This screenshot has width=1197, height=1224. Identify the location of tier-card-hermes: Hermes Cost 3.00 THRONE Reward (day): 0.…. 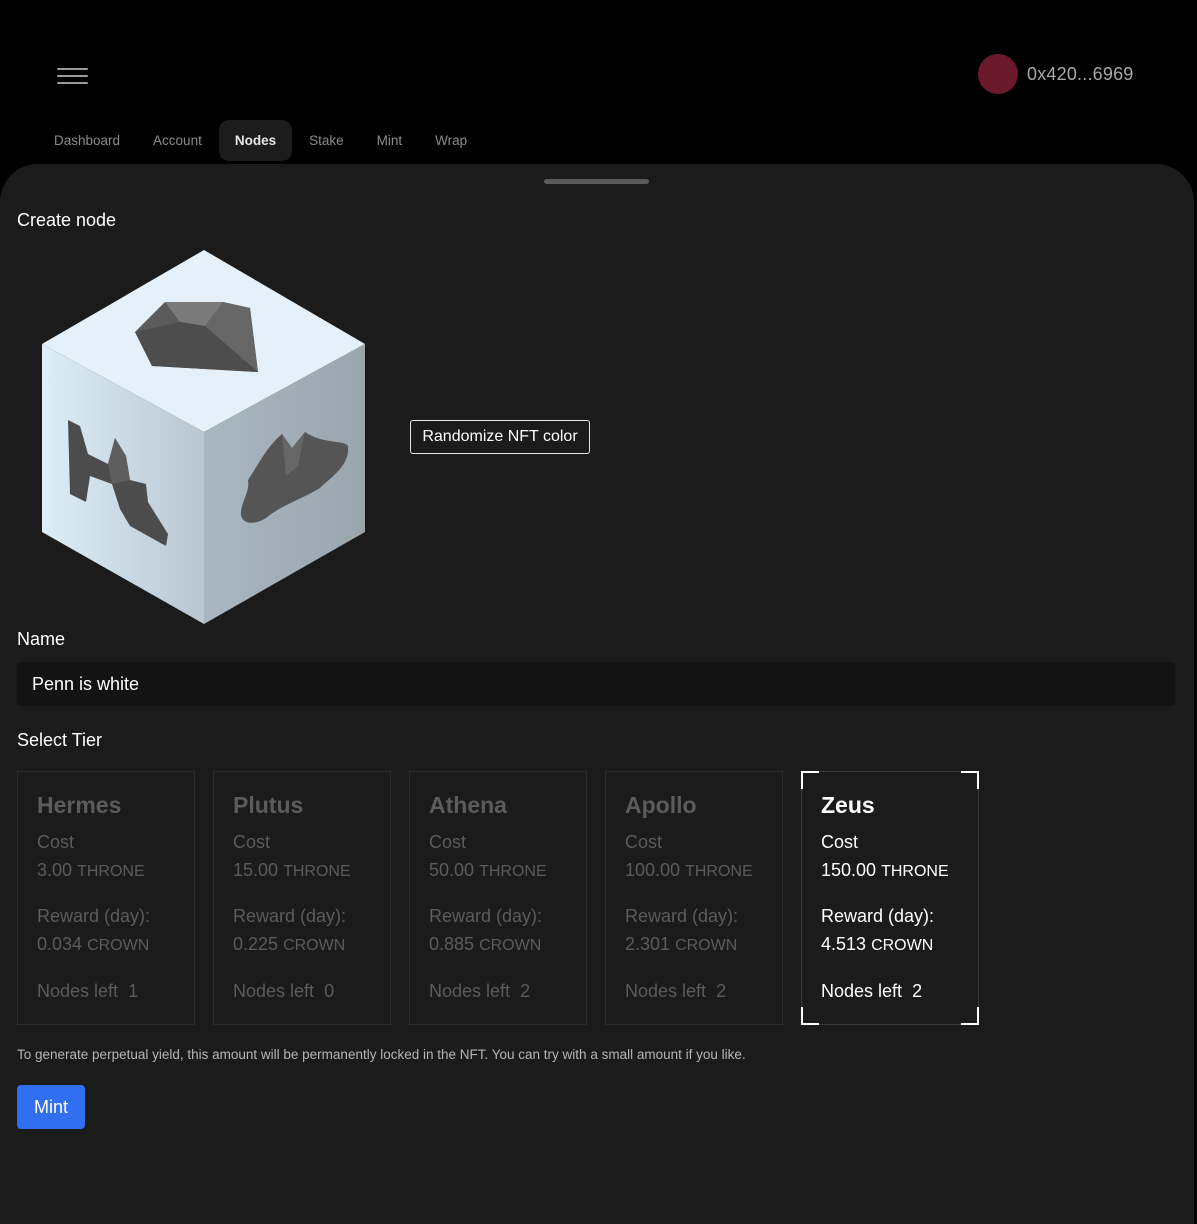
(106, 898).